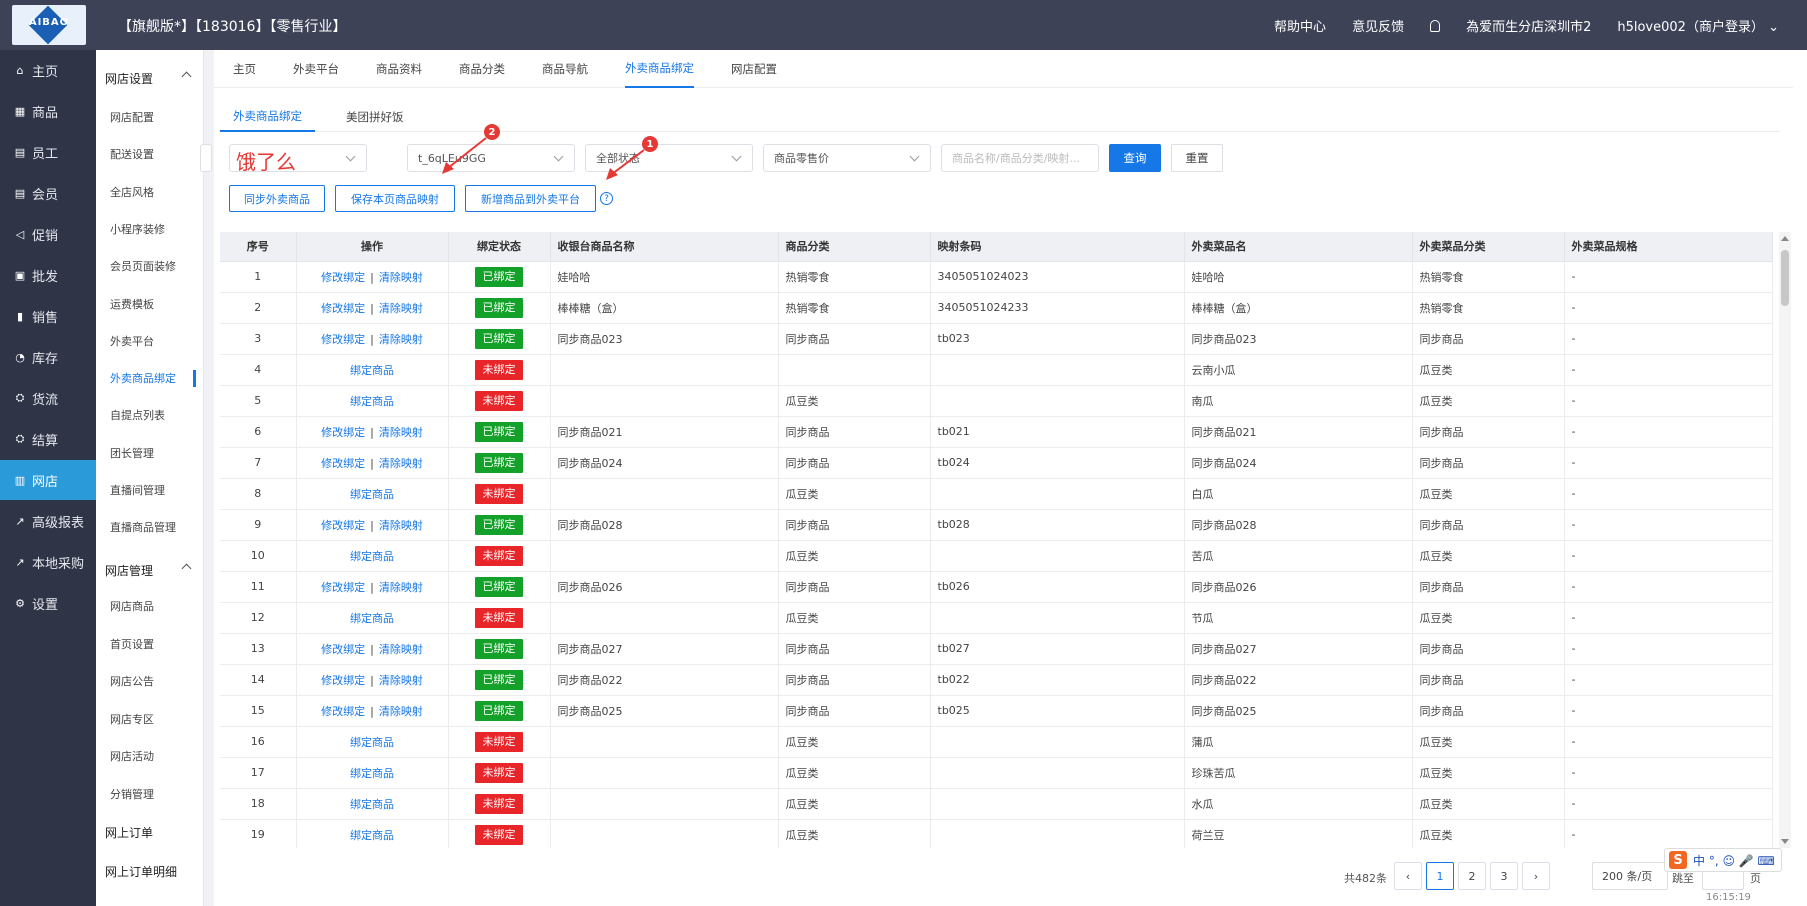  Describe the element at coordinates (530, 198) in the screenshot. I see `add-to-platform-button: 新增商品到外卖平台` at that location.